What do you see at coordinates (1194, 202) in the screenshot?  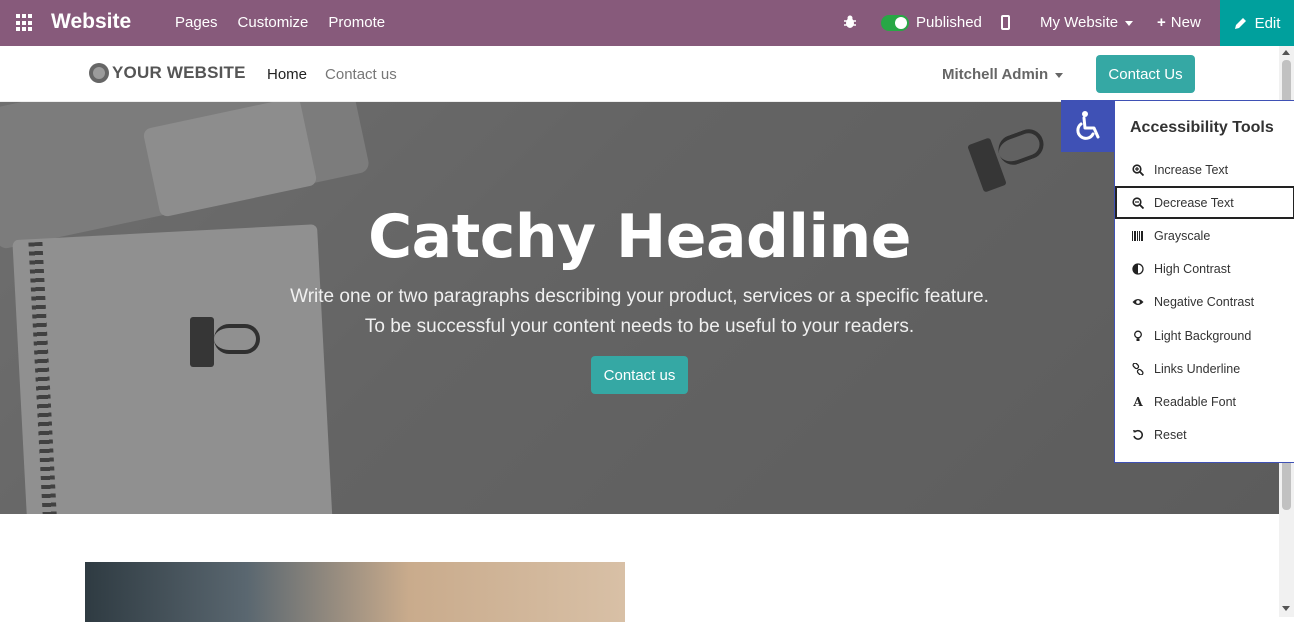 I see `a11y-label: Decrease Text` at bounding box center [1194, 202].